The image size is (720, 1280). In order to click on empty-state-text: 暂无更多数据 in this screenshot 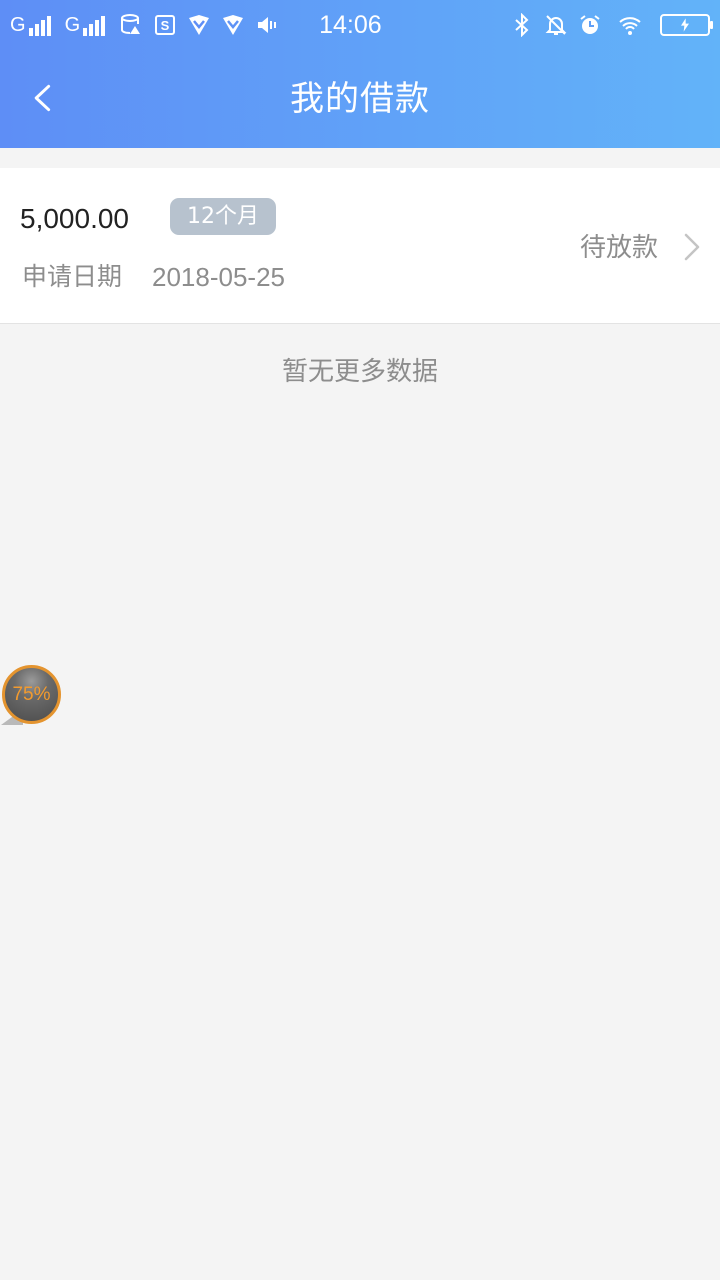, I will do `click(359, 372)`.